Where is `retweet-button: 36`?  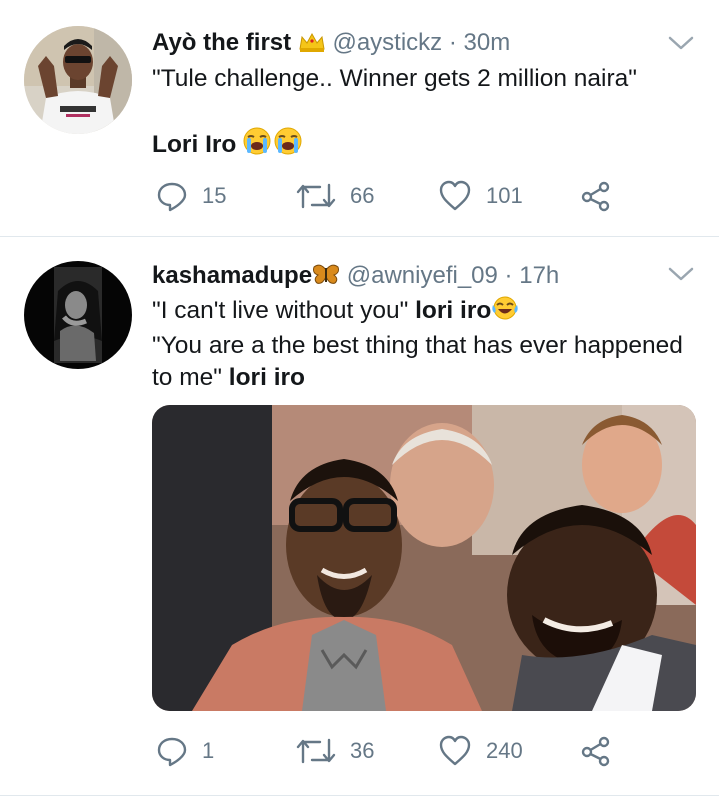
retweet-button: 36 is located at coordinates (335, 751).